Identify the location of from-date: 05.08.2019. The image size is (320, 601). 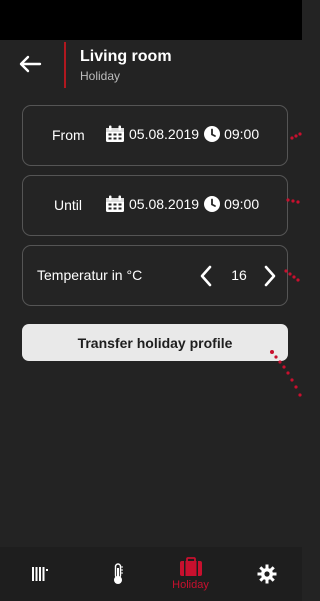
(164, 134).